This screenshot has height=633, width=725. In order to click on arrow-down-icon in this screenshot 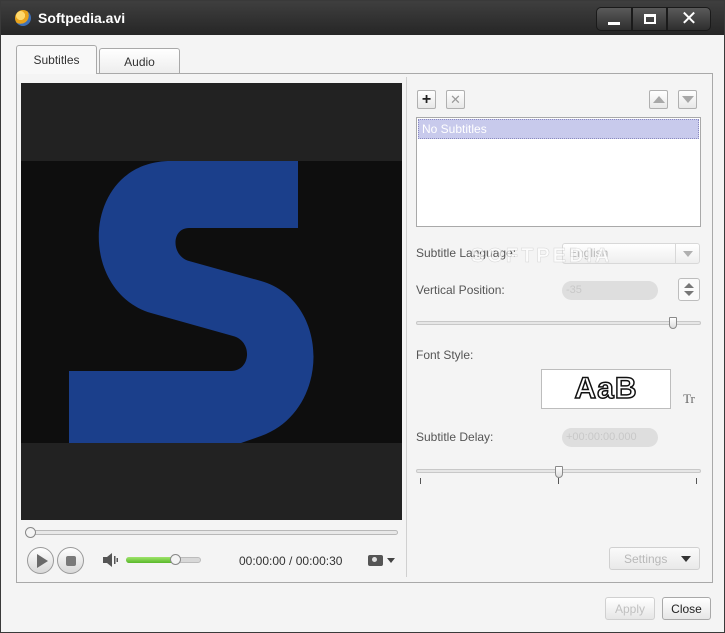, I will do `click(687, 99)`.